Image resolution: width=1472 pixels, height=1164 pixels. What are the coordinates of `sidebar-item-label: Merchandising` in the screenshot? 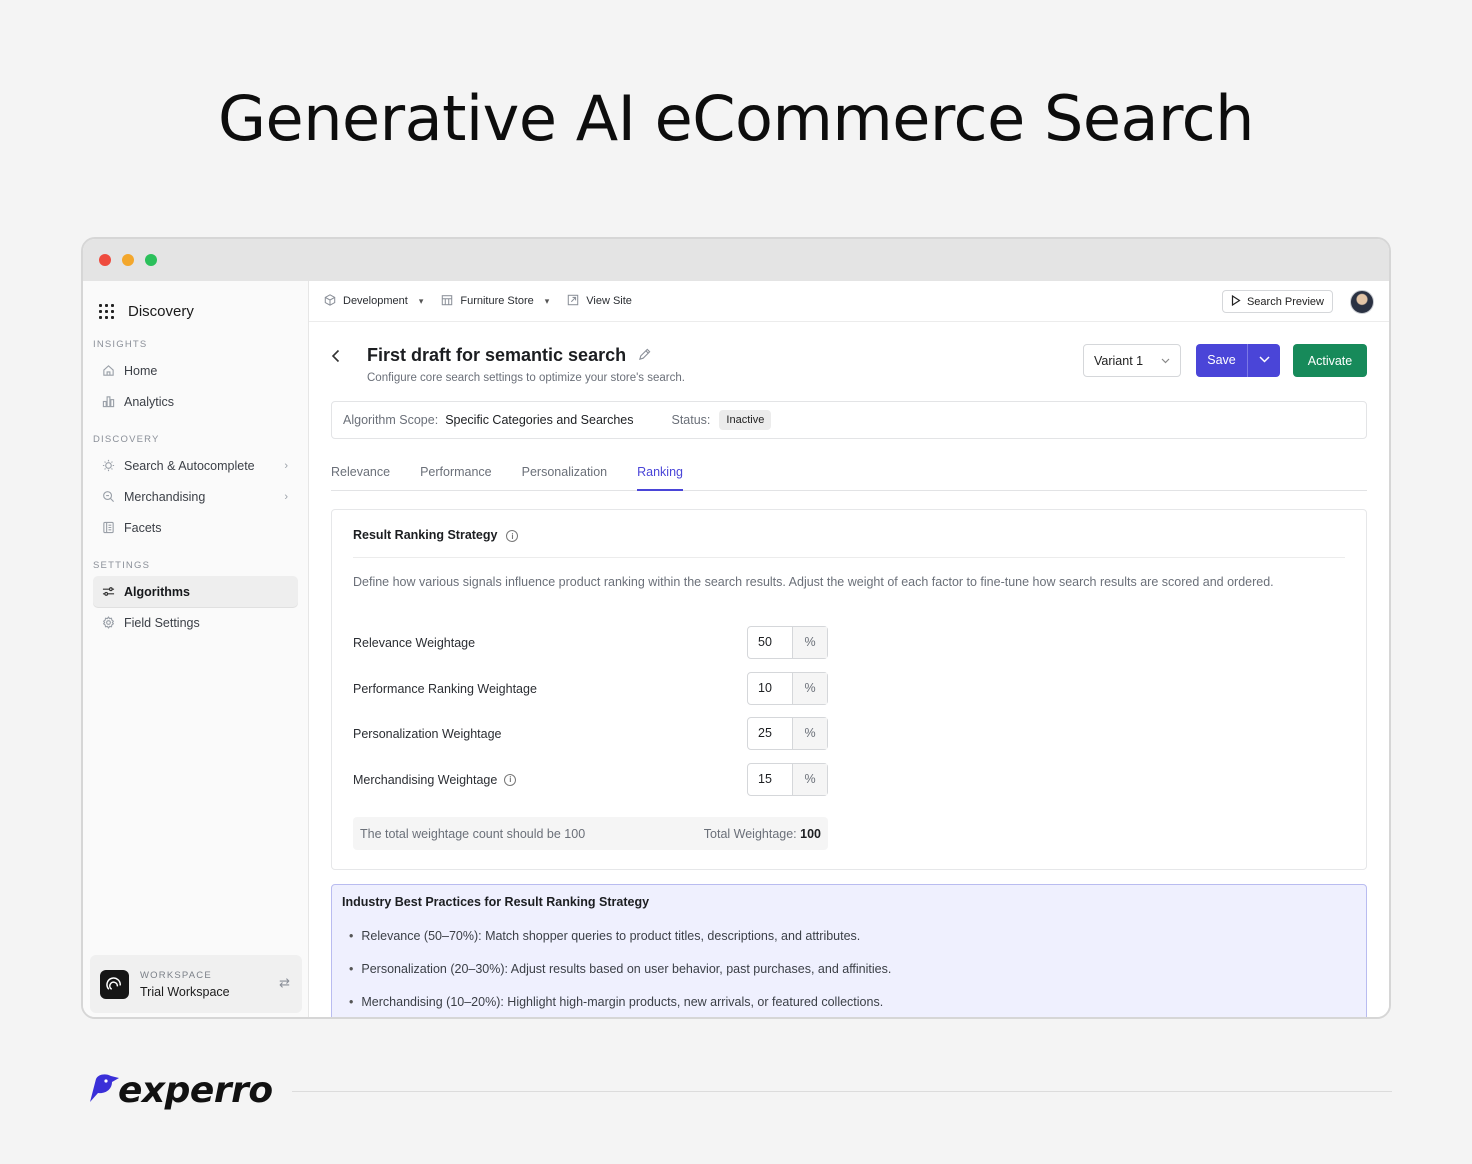 It's located at (165, 496).